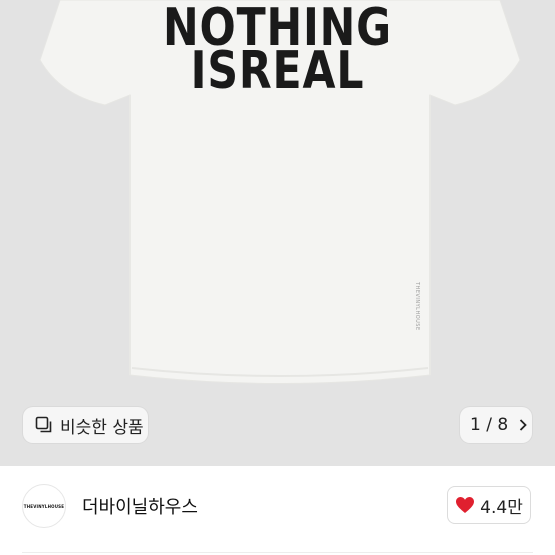 This screenshot has height=555, width=555. Describe the element at coordinates (277, 552) in the screenshot. I see `divider` at that location.